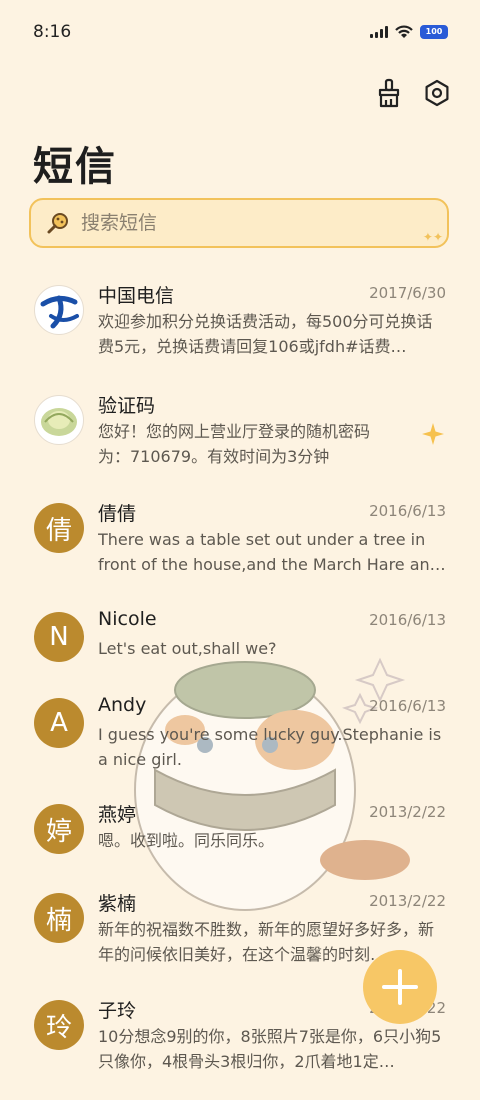 This screenshot has height=1100, width=480. What do you see at coordinates (122, 705) in the screenshot?
I see `contact-name: Andy` at bounding box center [122, 705].